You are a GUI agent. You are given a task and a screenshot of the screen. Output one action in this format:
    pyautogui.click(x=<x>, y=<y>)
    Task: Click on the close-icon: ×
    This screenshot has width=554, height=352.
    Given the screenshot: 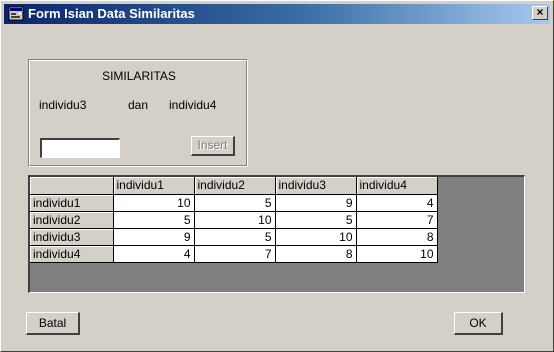 What is the action you would take?
    pyautogui.click(x=540, y=12)
    